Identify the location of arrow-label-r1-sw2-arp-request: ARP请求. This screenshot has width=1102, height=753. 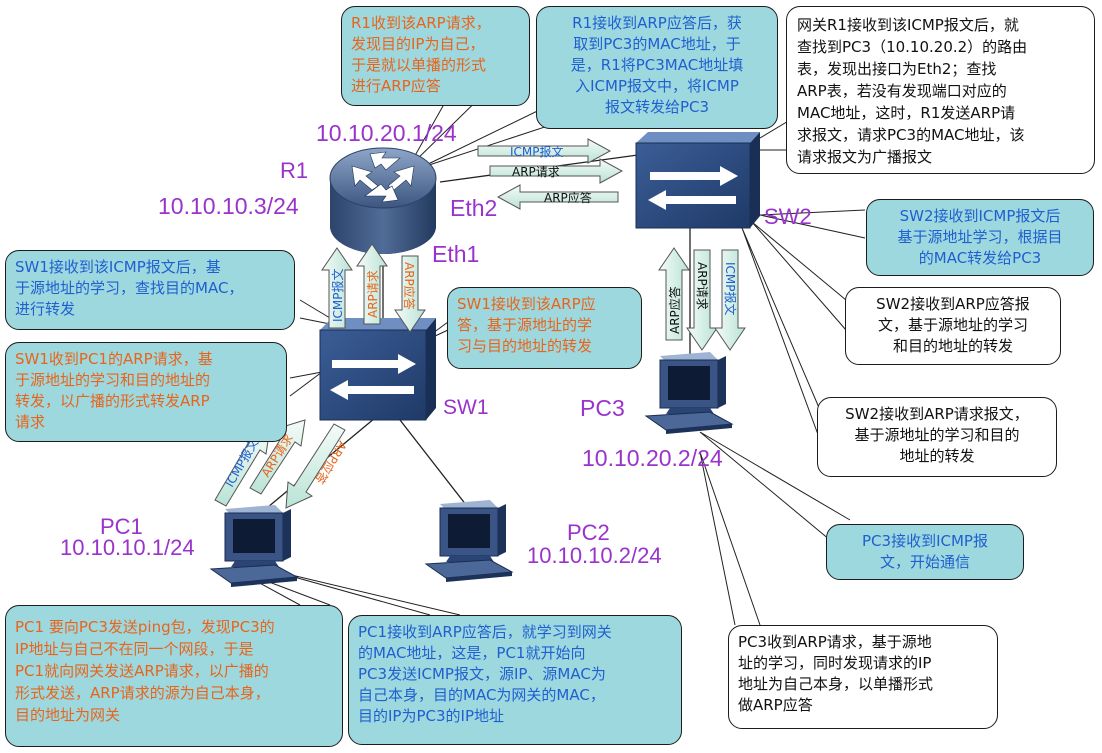
(536, 172).